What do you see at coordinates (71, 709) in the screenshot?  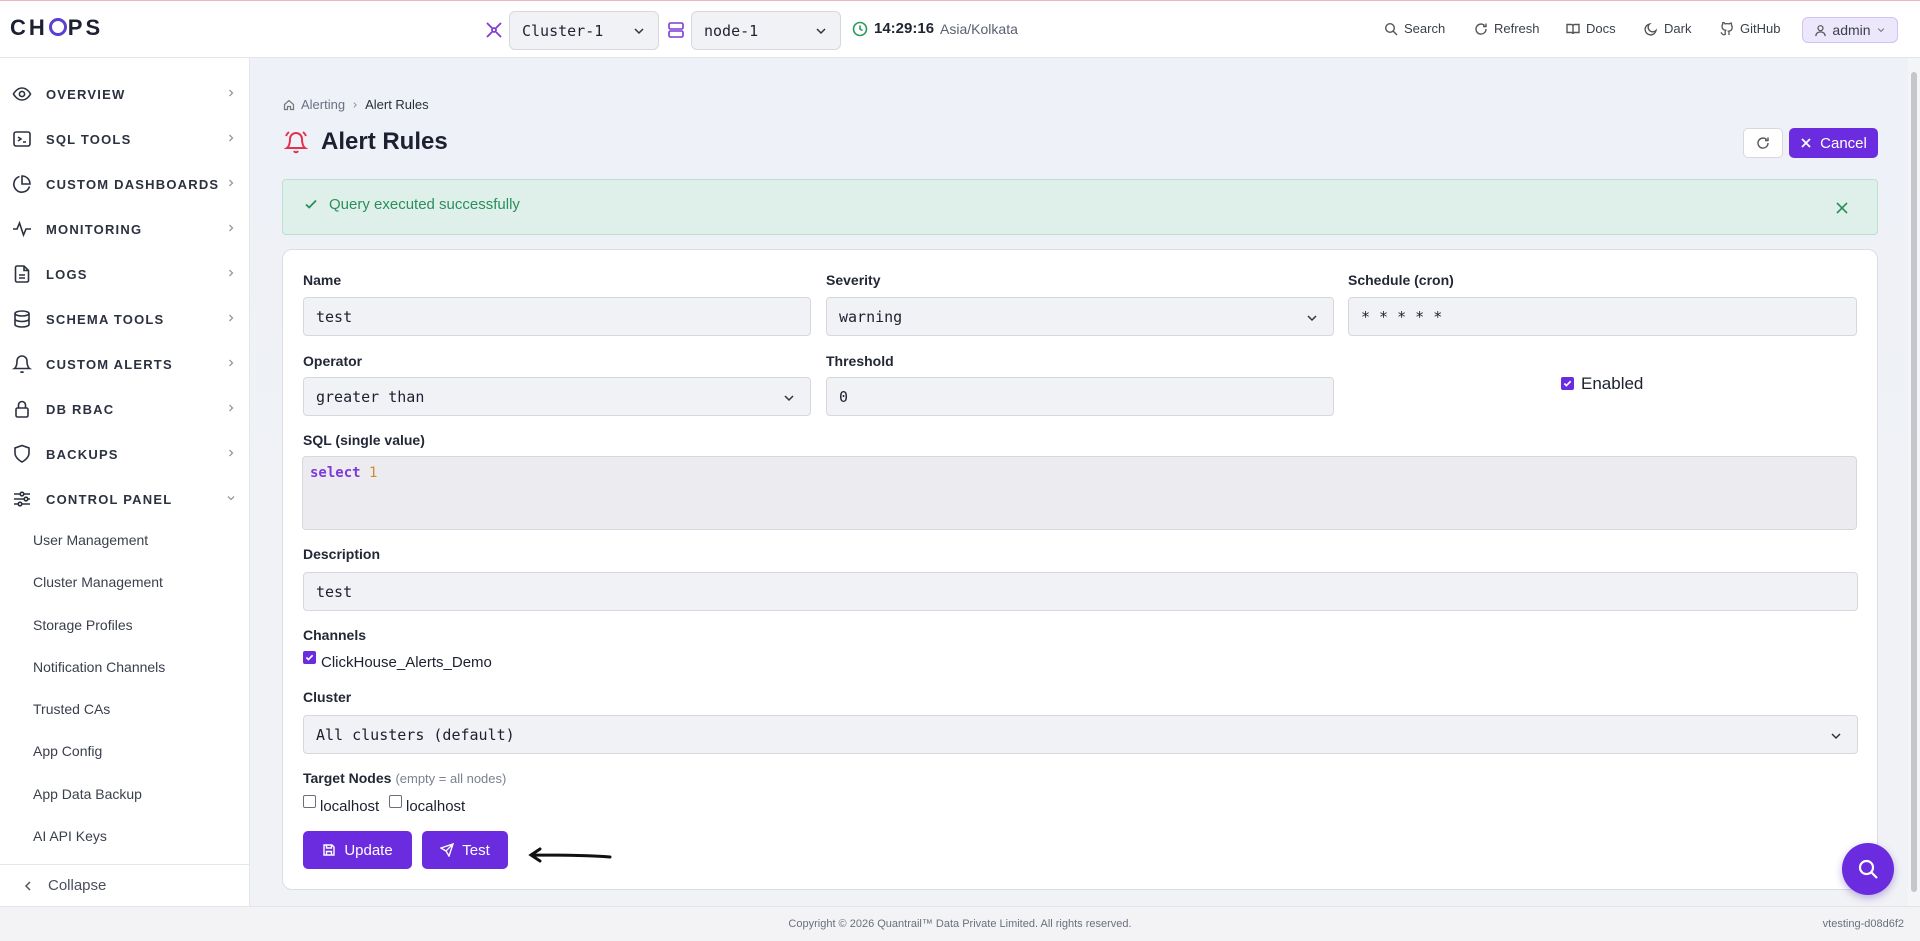 I see `sidebar-subitem-trusted-cas: Trusted CAs` at bounding box center [71, 709].